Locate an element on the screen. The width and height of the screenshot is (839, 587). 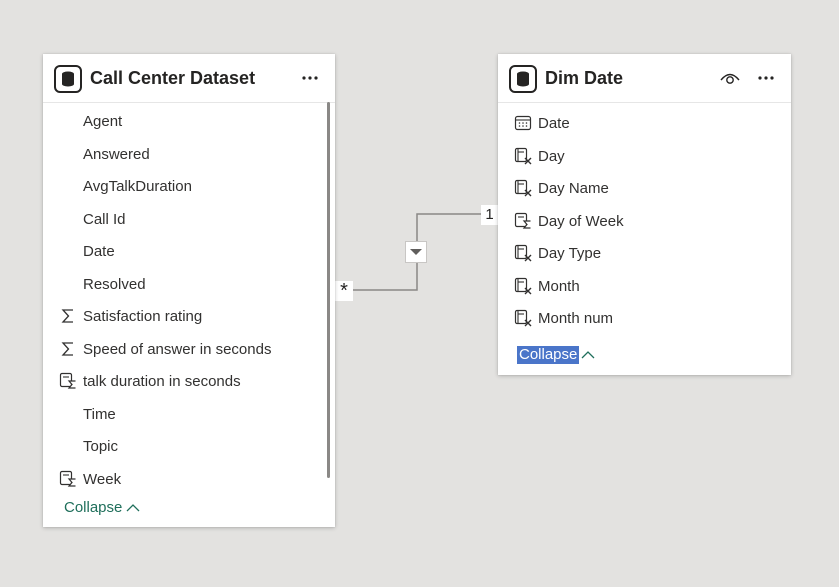
field-label: Month num is located at coordinates (576, 318).